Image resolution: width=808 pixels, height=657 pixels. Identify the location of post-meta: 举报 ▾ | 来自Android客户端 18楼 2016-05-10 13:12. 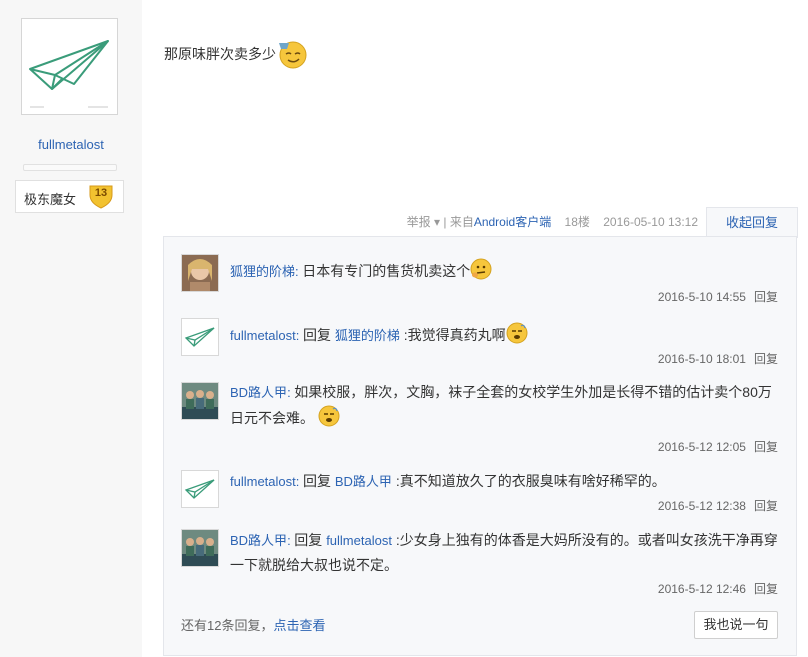
(552, 221).